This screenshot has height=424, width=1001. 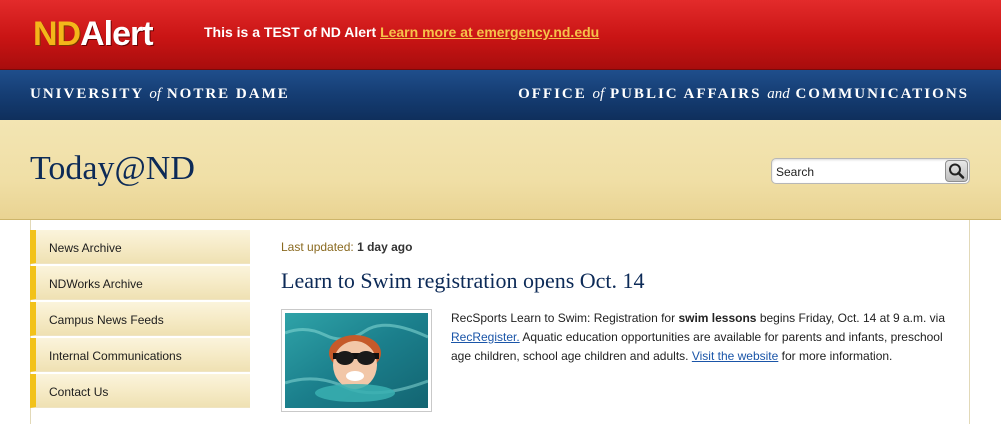 What do you see at coordinates (778, 94) in the screenshot?
I see `wordmark-and: and` at bounding box center [778, 94].